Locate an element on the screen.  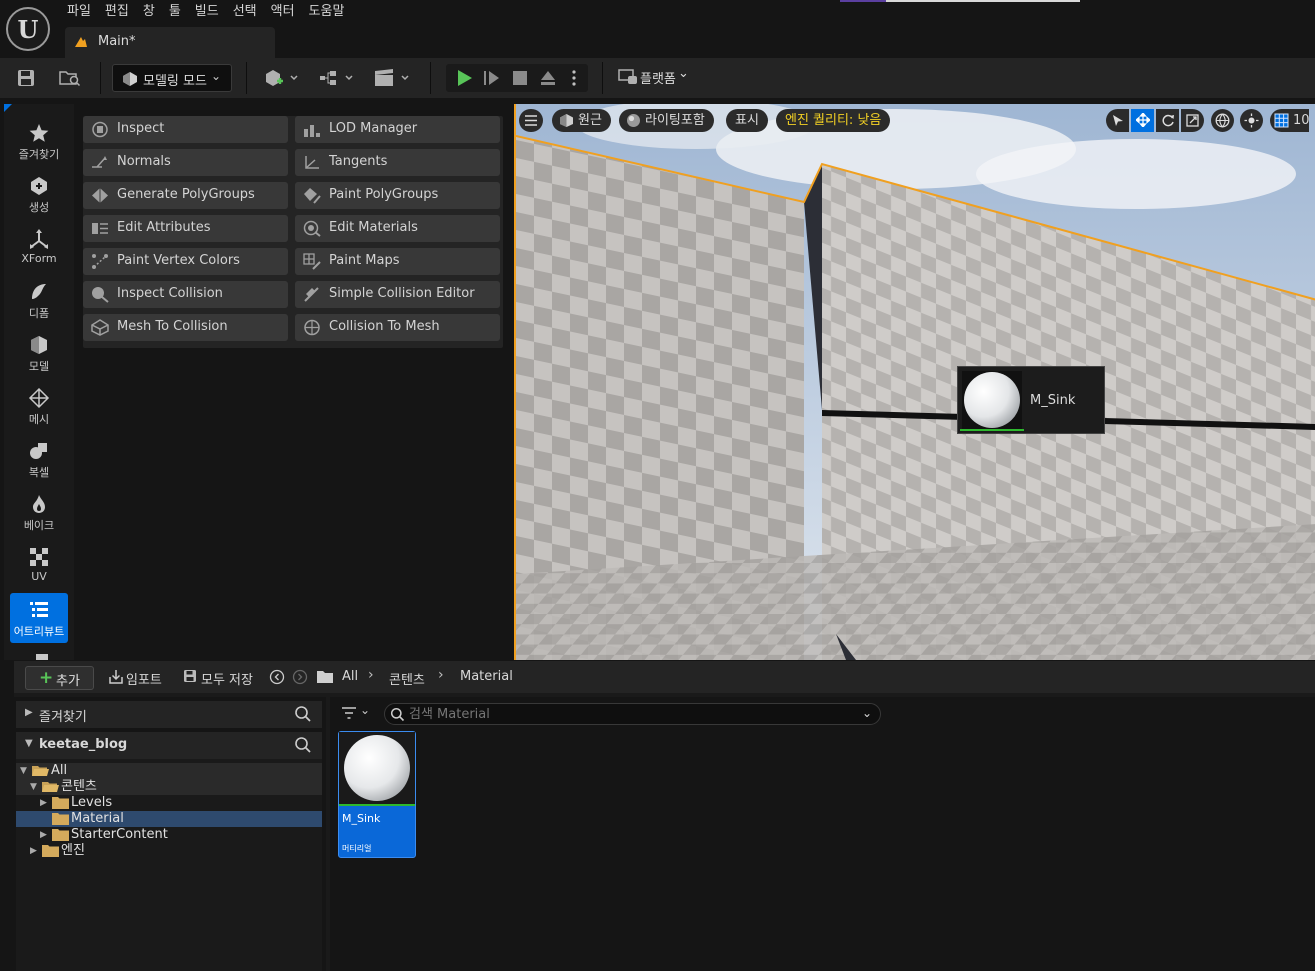
mode-create: 생성 is located at coordinates (39, 194).